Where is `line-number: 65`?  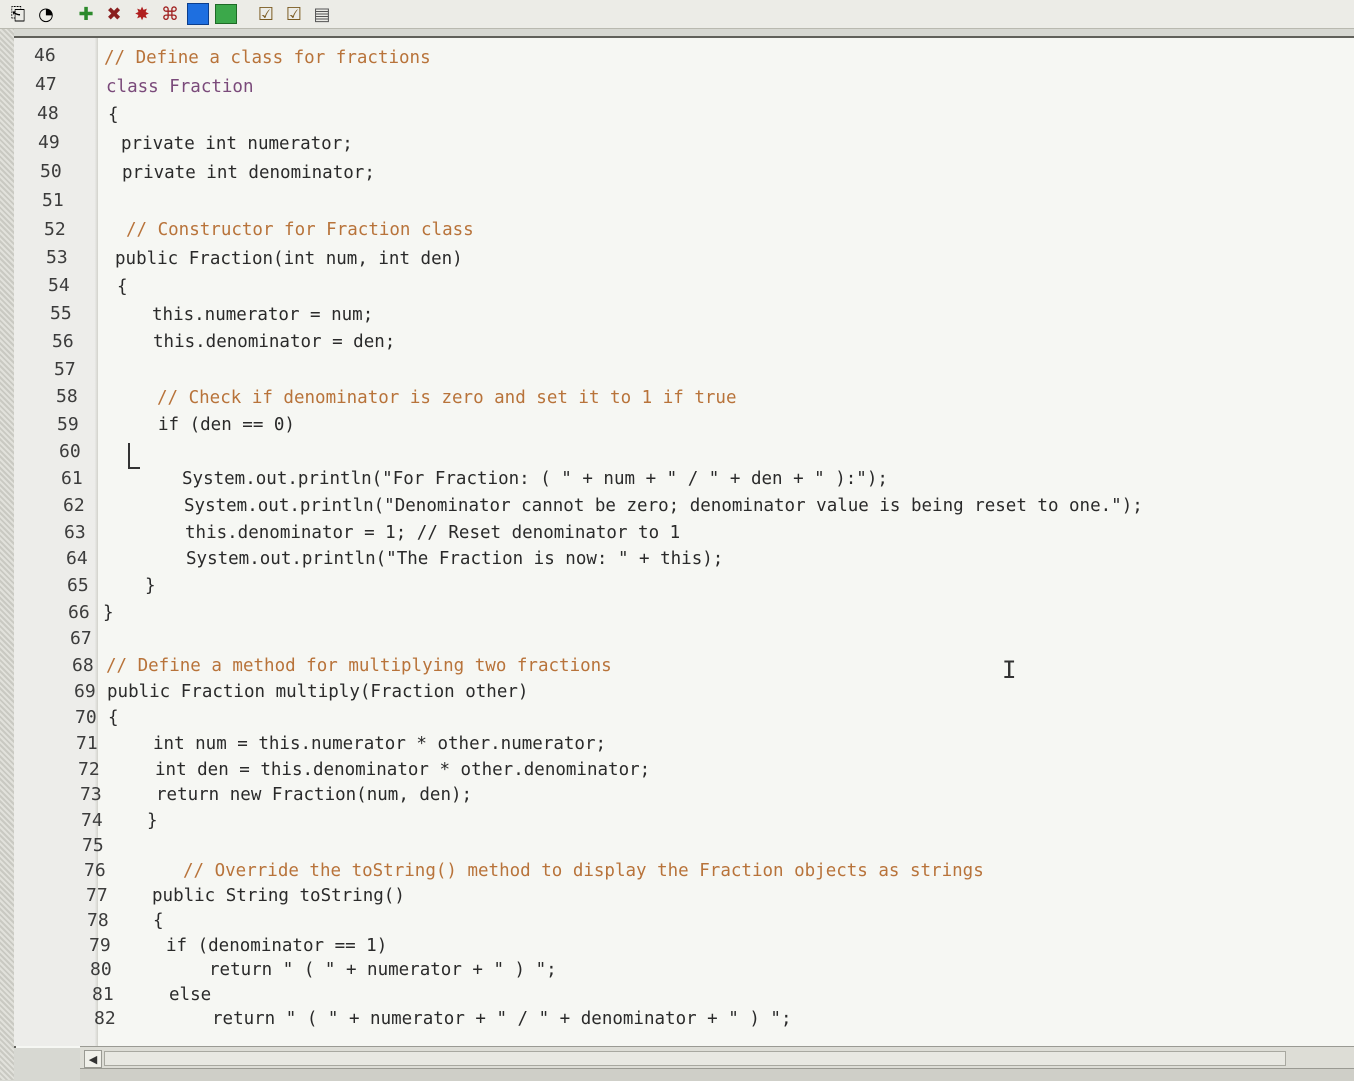 line-number: 65 is located at coordinates (78, 585).